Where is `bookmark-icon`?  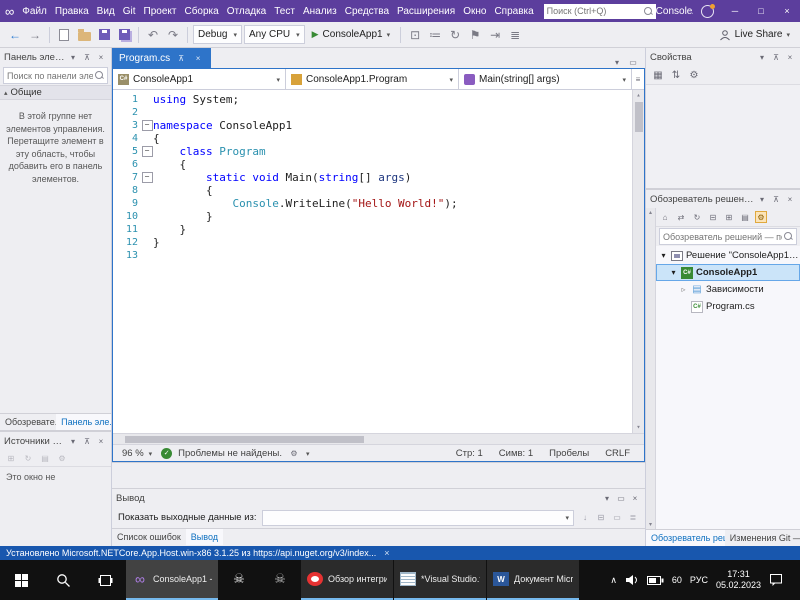
bookmark-icon is located at coordinates (475, 35).